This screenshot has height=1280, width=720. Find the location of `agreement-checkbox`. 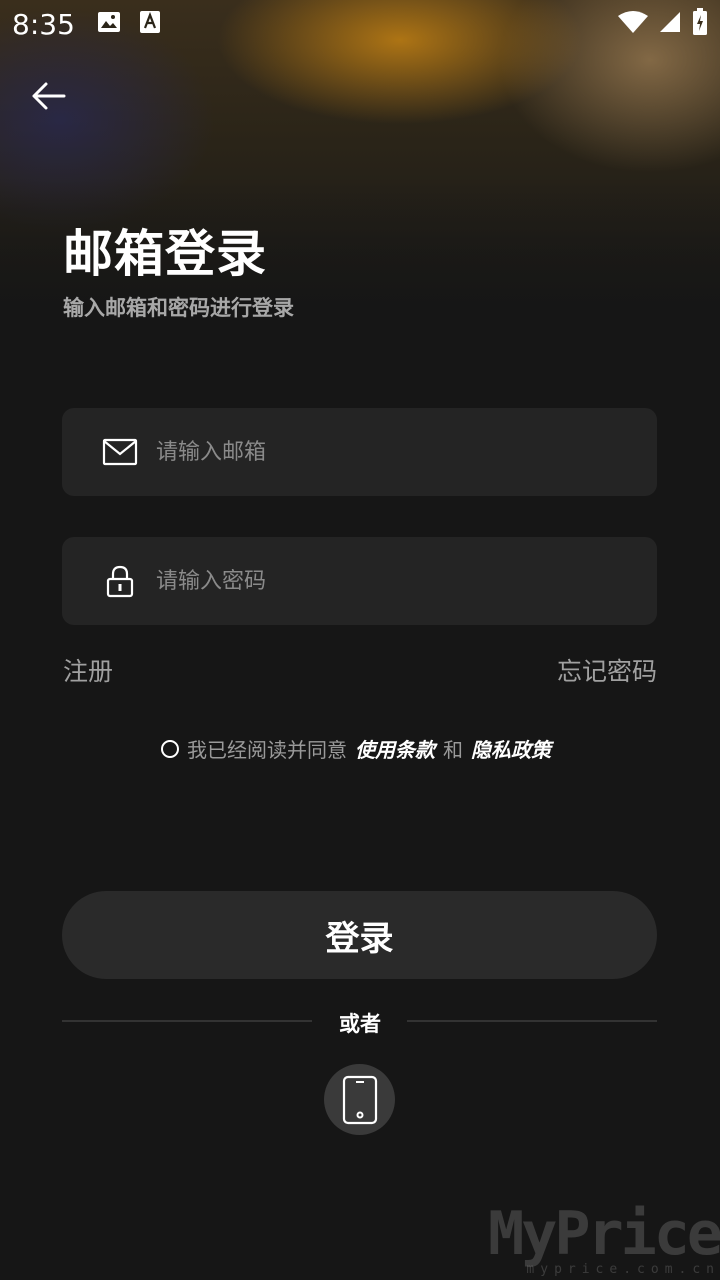

agreement-checkbox is located at coordinates (170, 748).